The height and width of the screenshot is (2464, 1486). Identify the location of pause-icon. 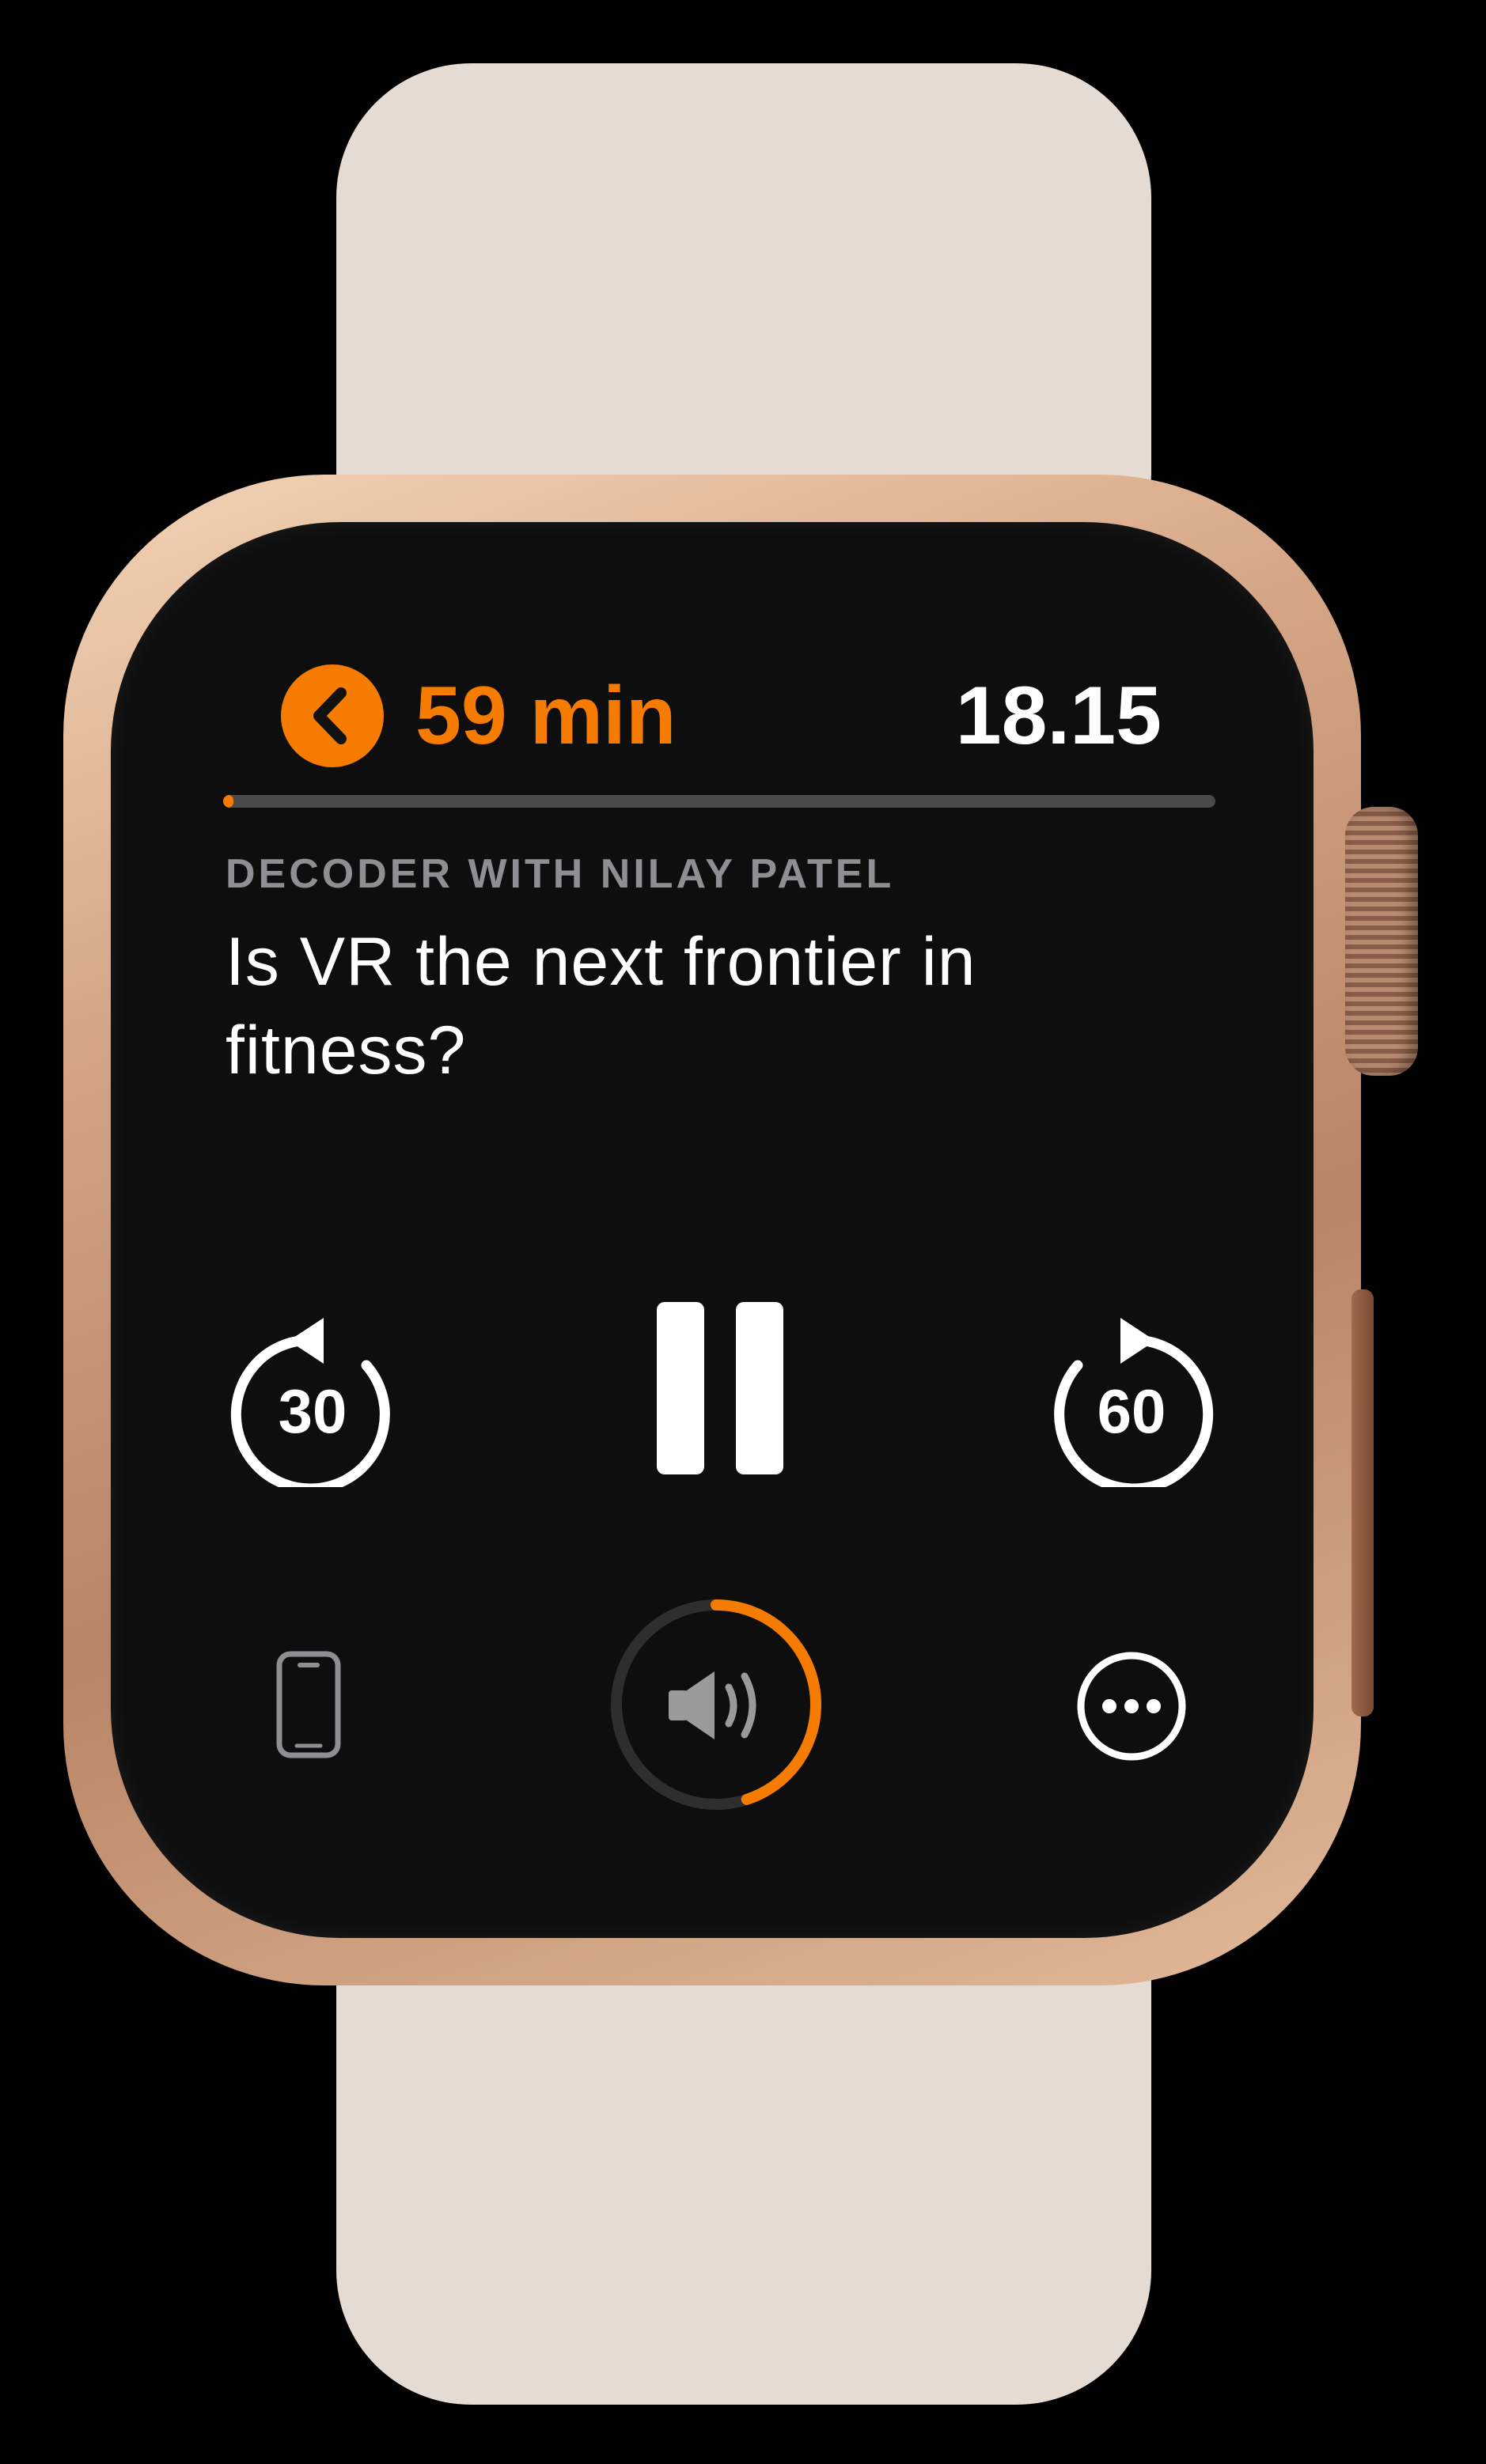
(720, 1388).